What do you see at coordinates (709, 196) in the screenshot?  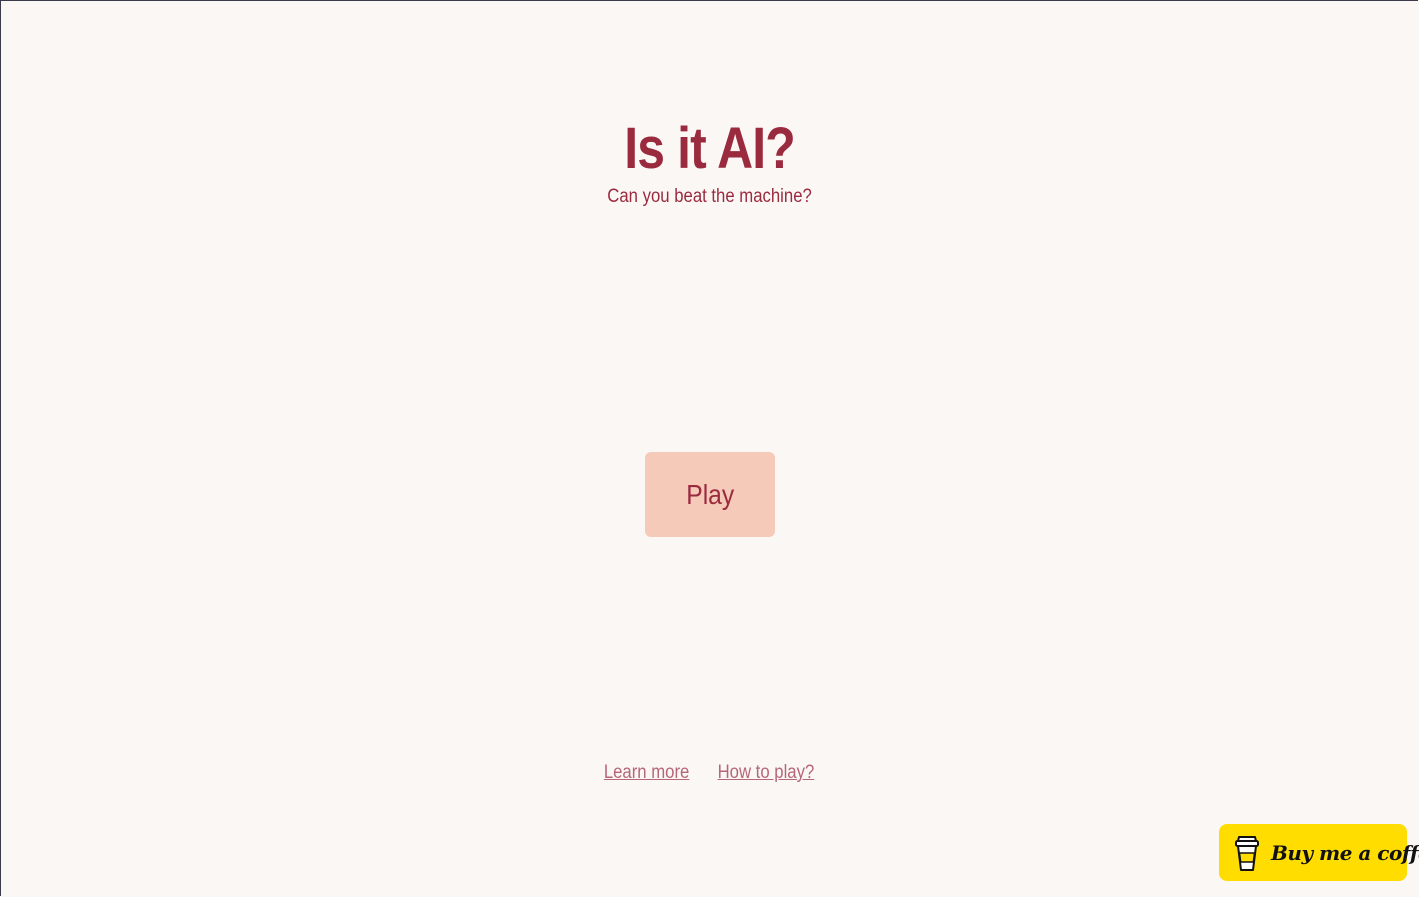 I see `page-subtitle: Can you beat the machine?` at bounding box center [709, 196].